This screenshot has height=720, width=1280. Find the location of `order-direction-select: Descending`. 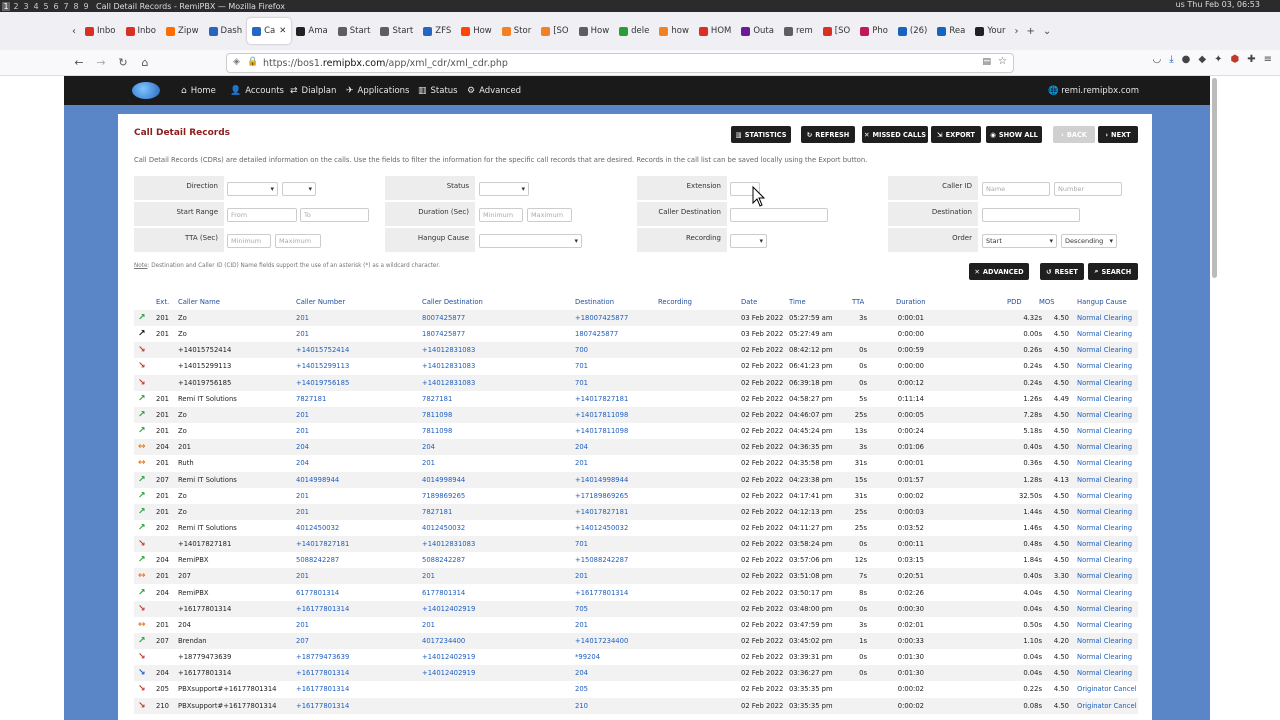

order-direction-select: Descending is located at coordinates (1089, 241).